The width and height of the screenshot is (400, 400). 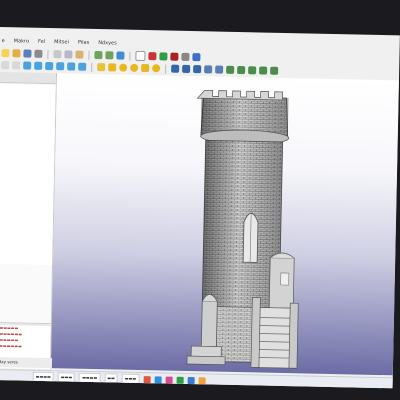 What do you see at coordinates (196, 57) in the screenshot?
I see `help-icon` at bounding box center [196, 57].